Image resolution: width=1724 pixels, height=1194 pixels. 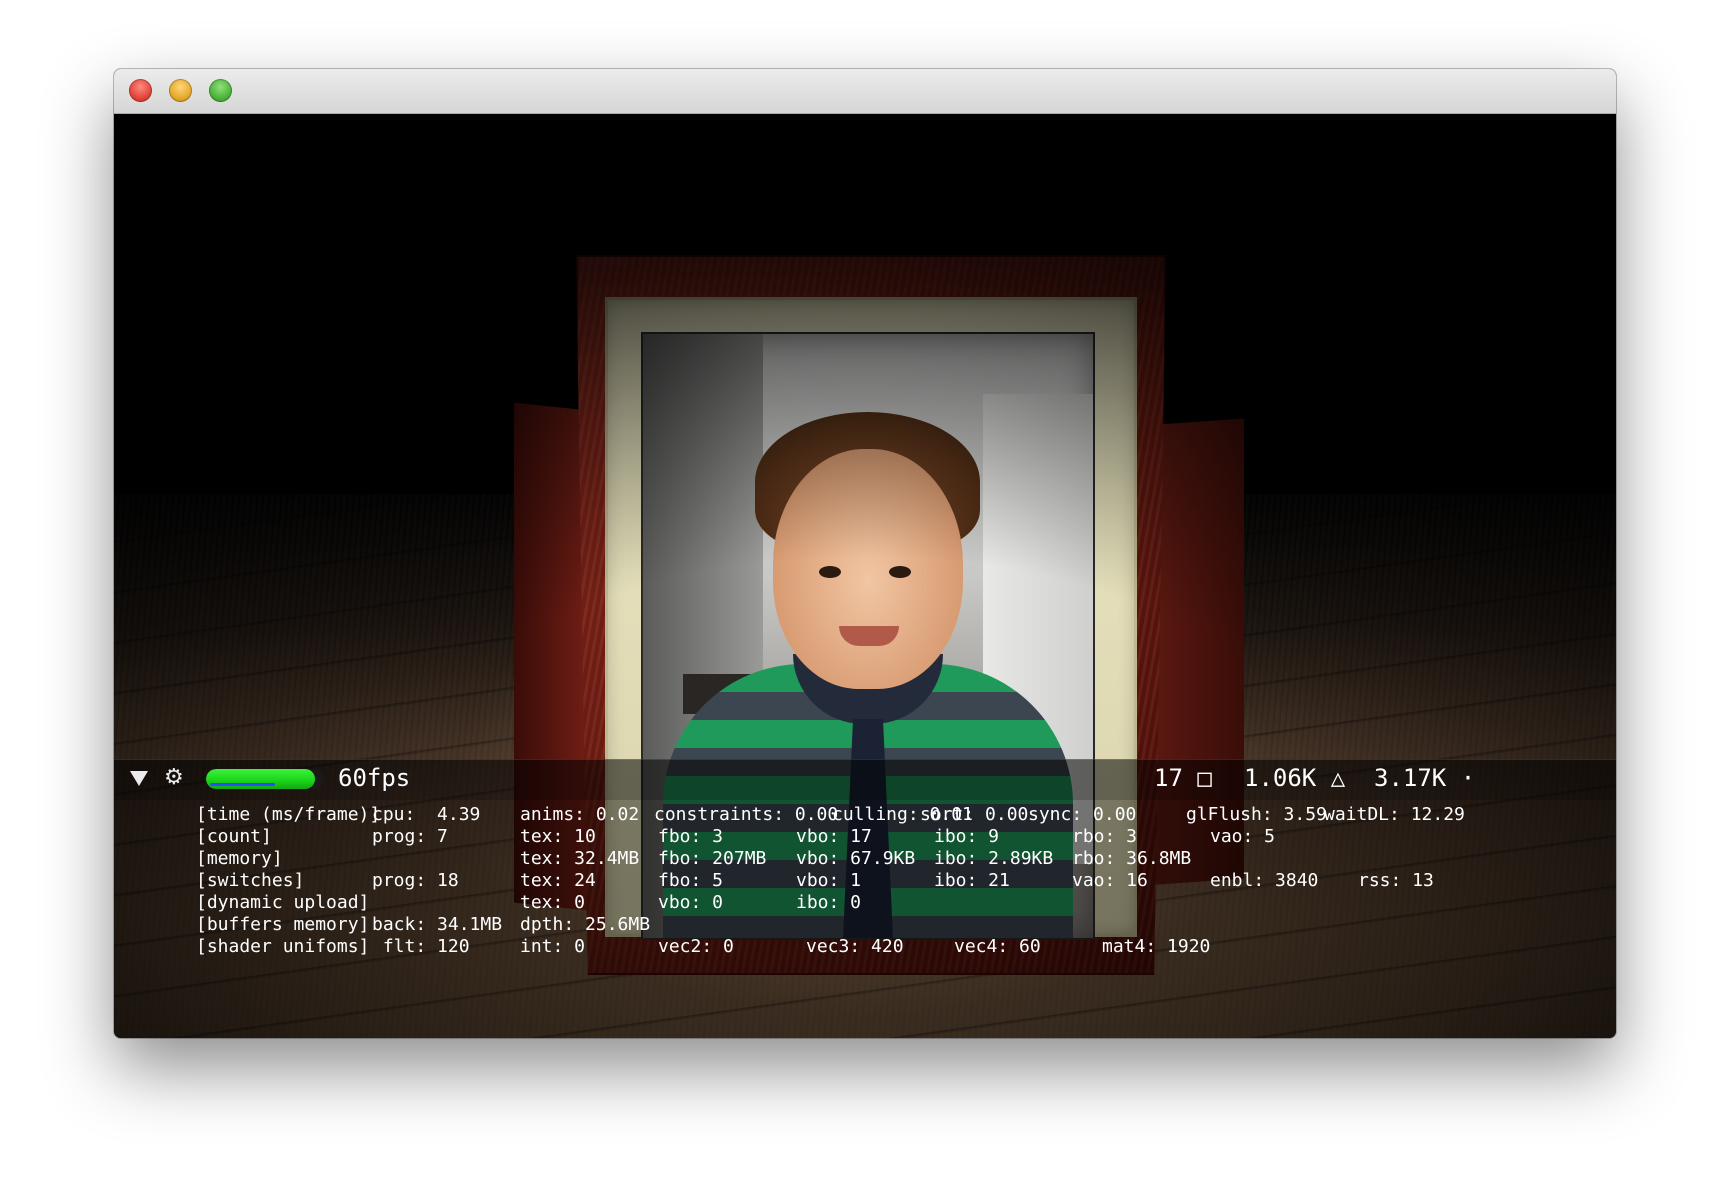 I want to click on stats-cell: ibo: 21, so click(x=972, y=880).